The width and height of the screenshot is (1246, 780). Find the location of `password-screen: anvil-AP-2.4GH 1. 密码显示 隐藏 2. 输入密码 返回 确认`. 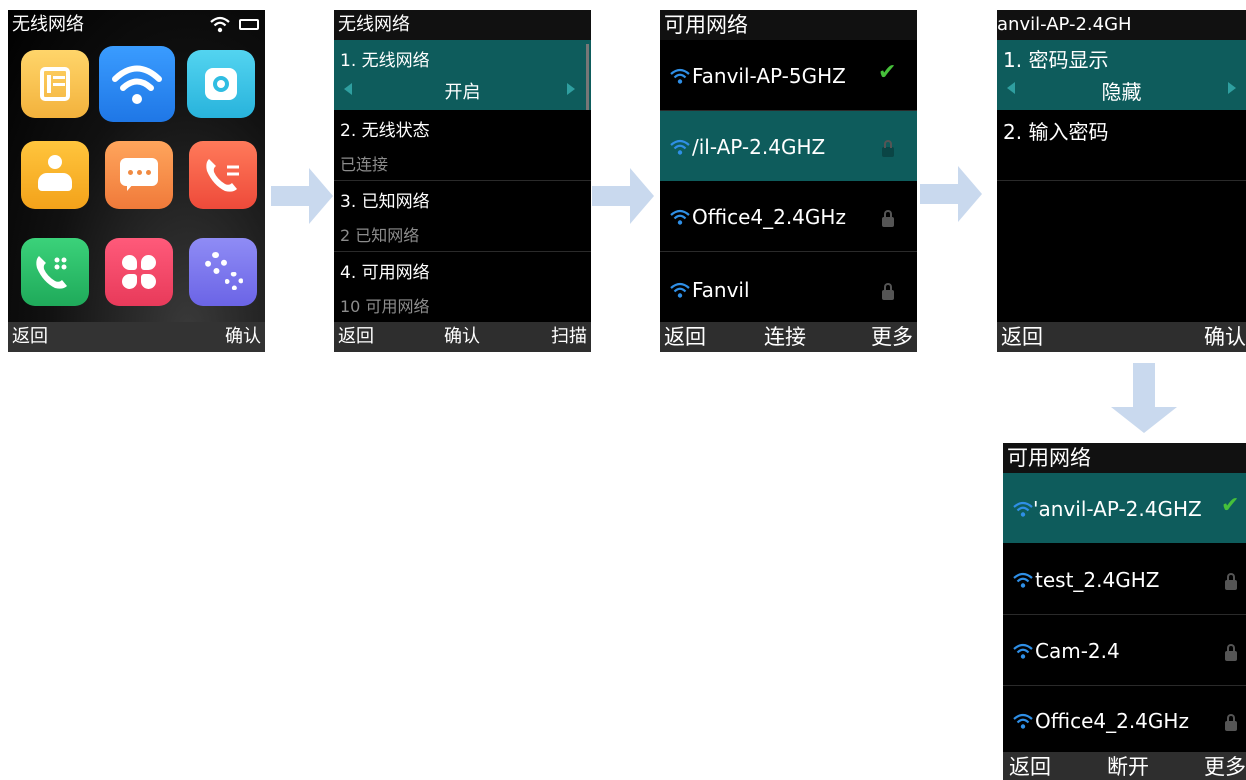

password-screen: anvil-AP-2.4GH 1. 密码显示 隐藏 2. 输入密码 返回 确认 is located at coordinates (1121, 181).